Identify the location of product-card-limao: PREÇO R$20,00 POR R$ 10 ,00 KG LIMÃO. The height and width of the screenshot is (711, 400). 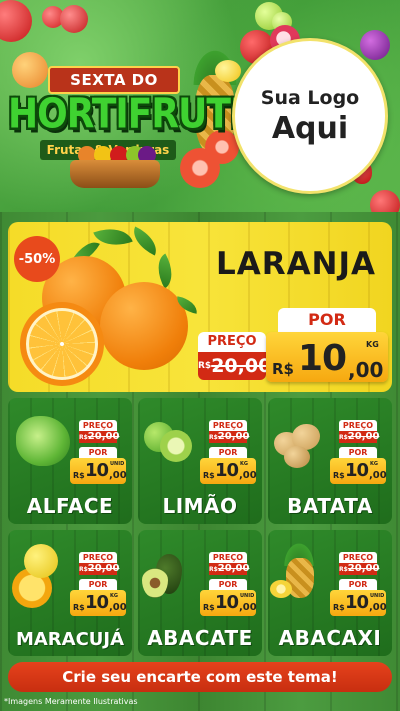
(200, 461).